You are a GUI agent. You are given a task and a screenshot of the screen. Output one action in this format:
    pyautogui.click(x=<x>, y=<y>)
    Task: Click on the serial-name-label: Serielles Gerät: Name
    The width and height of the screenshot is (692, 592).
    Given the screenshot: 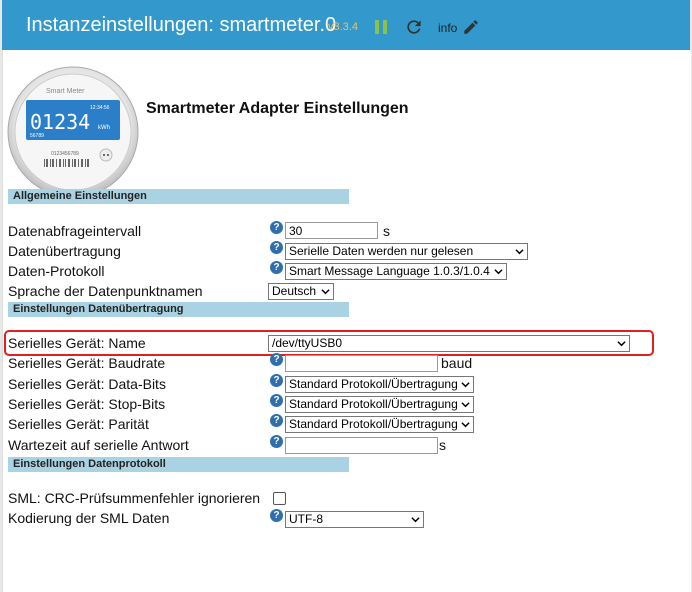 What is the action you would take?
    pyautogui.click(x=77, y=343)
    